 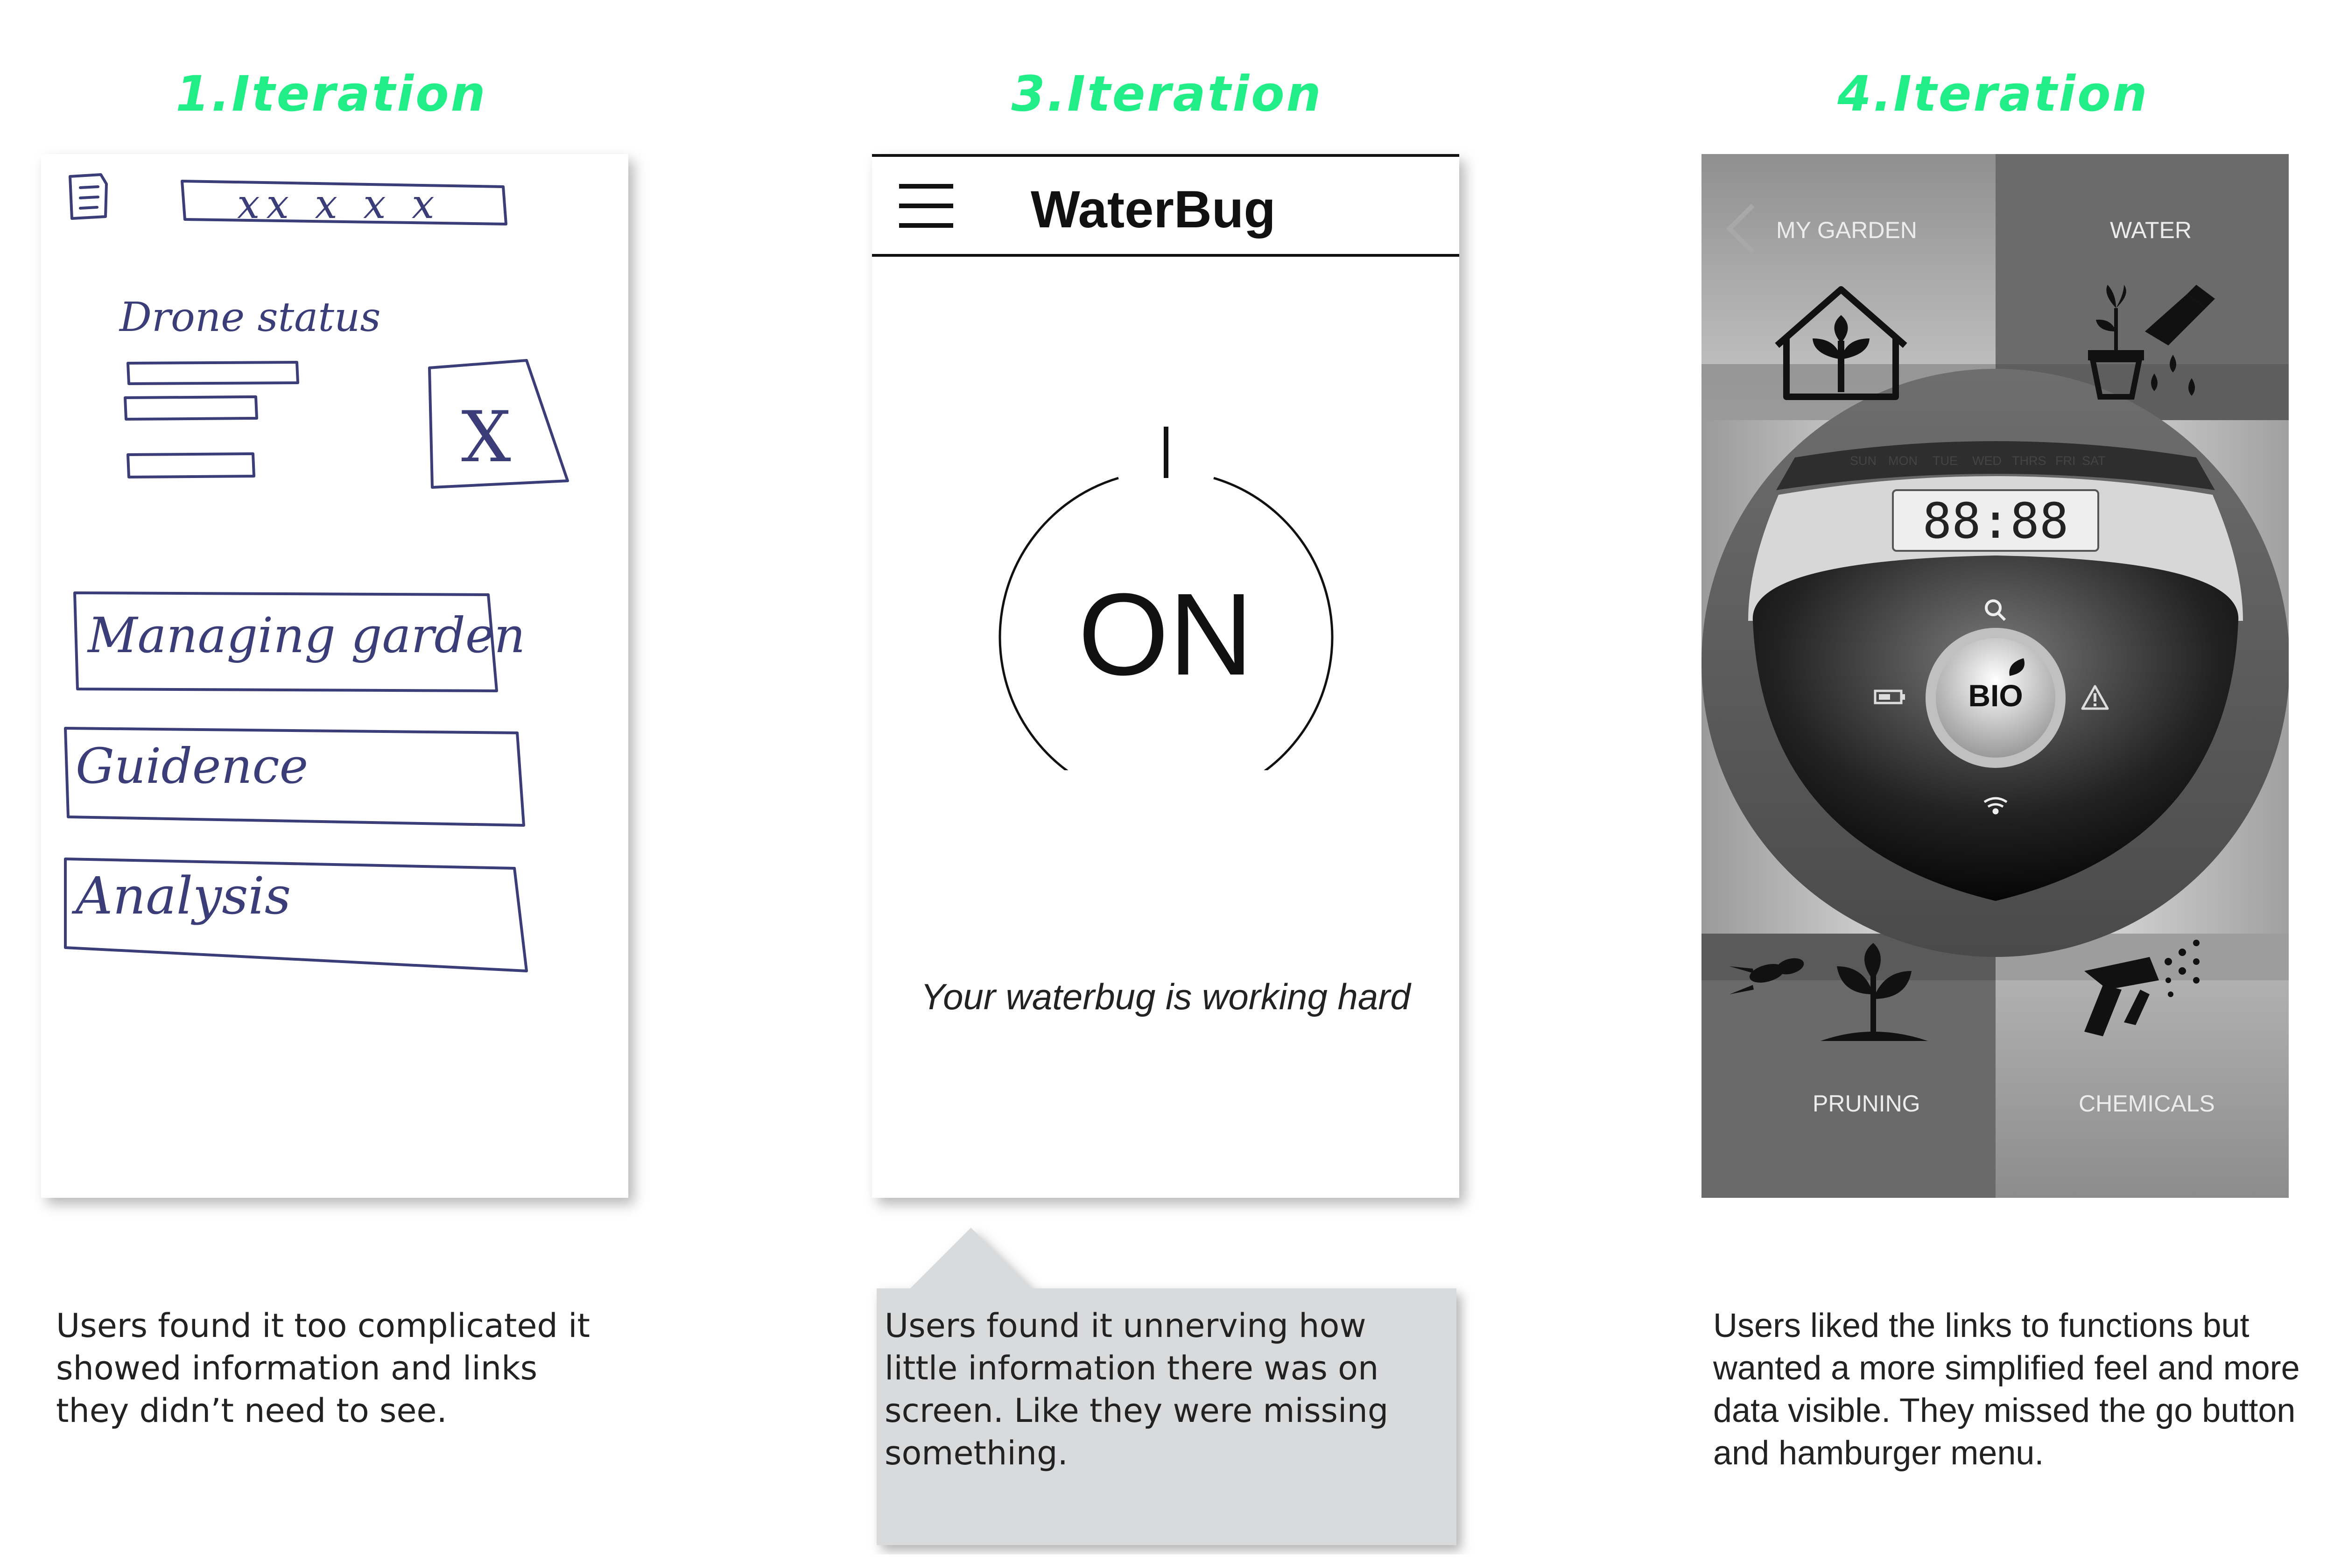 What do you see at coordinates (1165, 634) in the screenshot?
I see `power-state-label: ON` at bounding box center [1165, 634].